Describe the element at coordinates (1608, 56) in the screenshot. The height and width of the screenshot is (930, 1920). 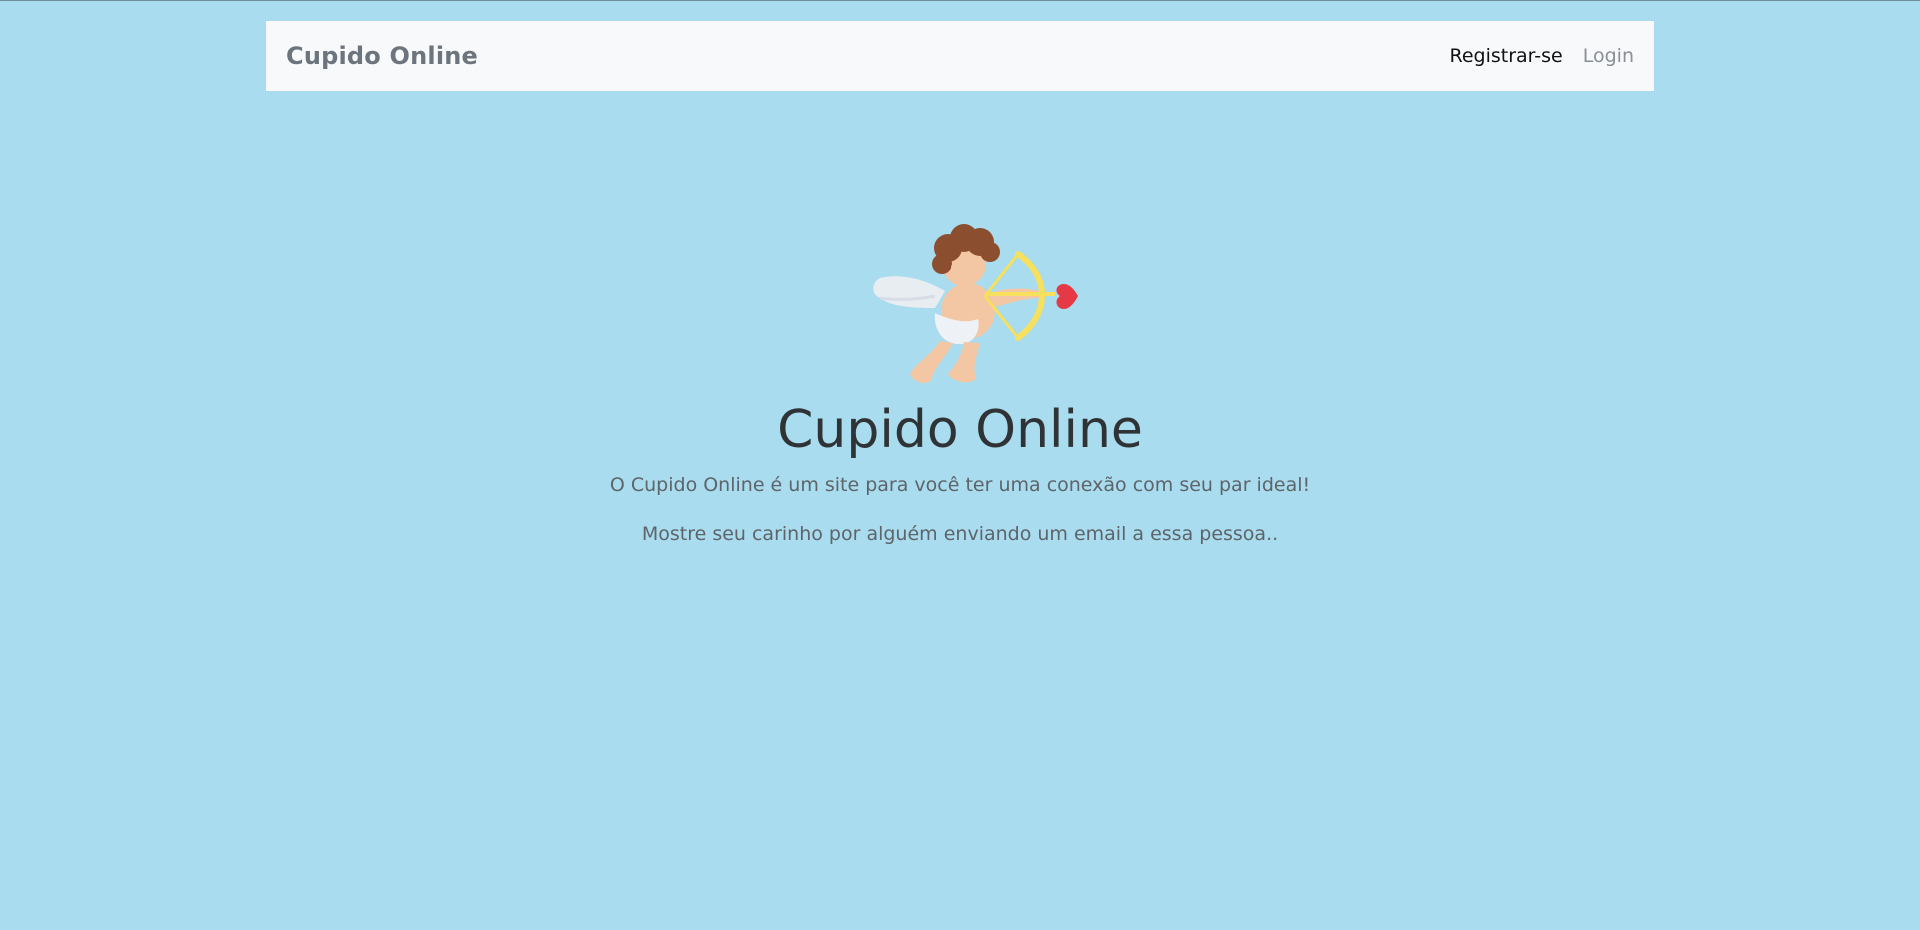
I see `login-link: Login` at that location.